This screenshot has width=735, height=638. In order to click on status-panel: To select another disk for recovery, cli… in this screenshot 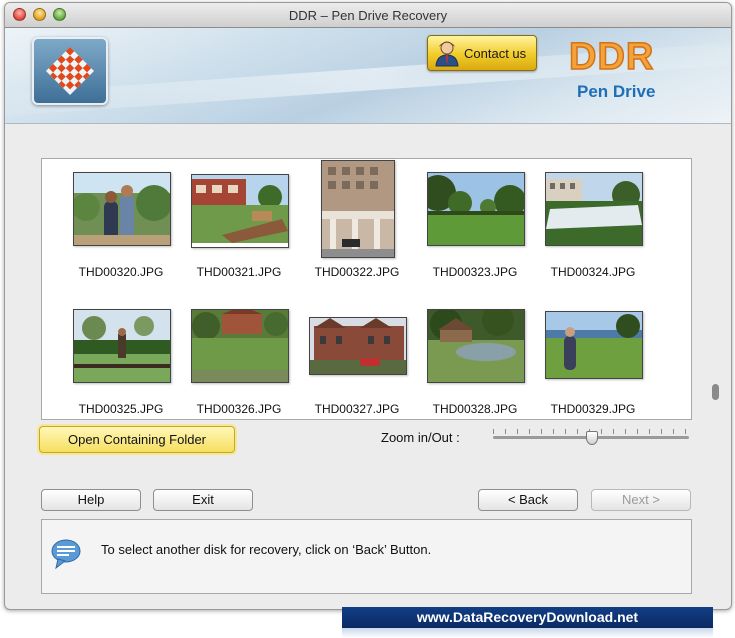, I will do `click(366, 556)`.